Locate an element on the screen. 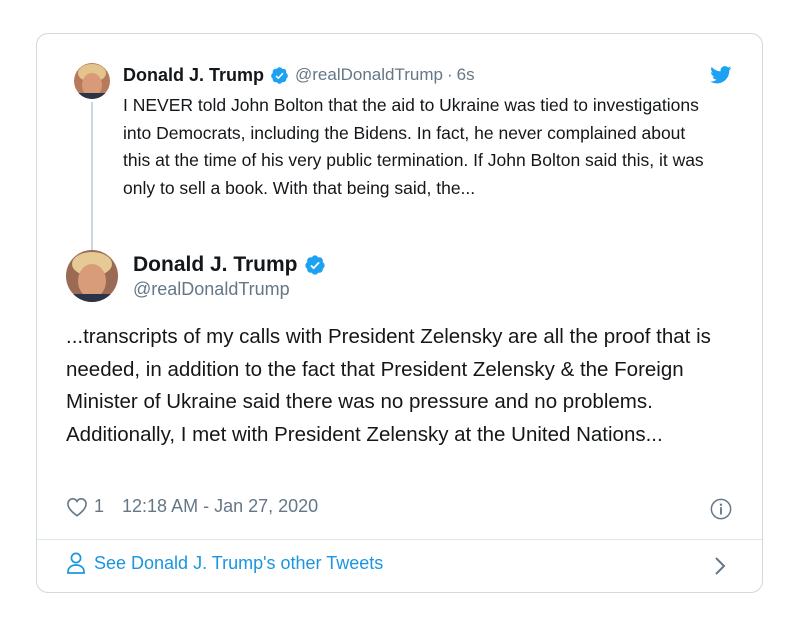  twitter-bird-icon is located at coordinates (721, 75).